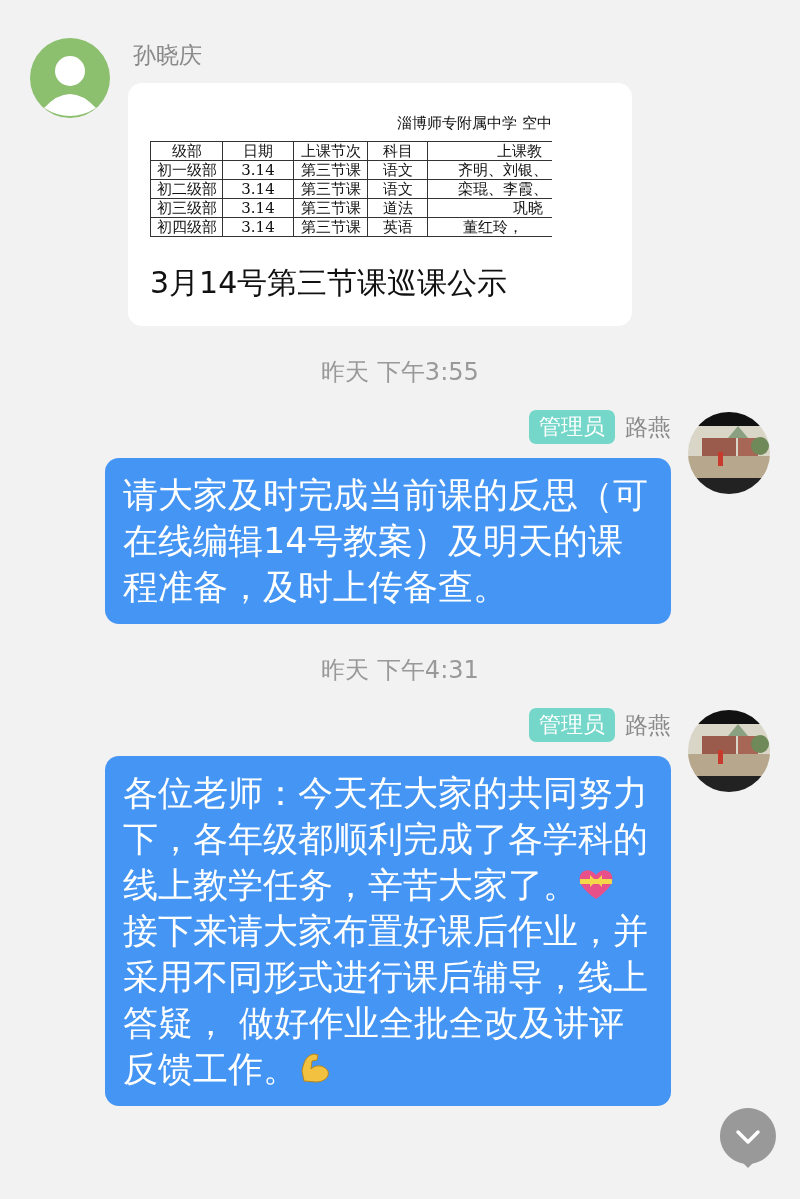  I want to click on timestamp: 昨天 下午4:31, so click(400, 670).